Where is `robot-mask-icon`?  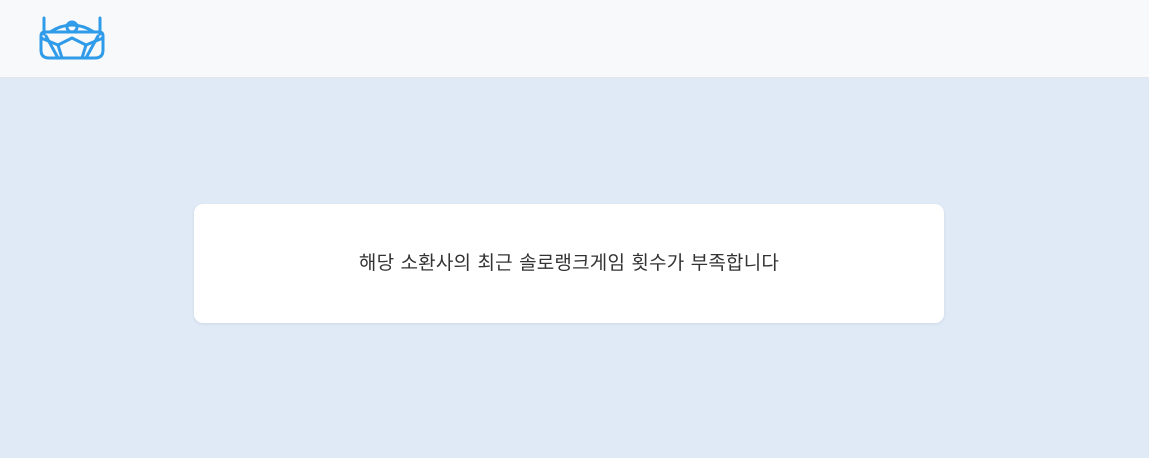 robot-mask-icon is located at coordinates (72, 37).